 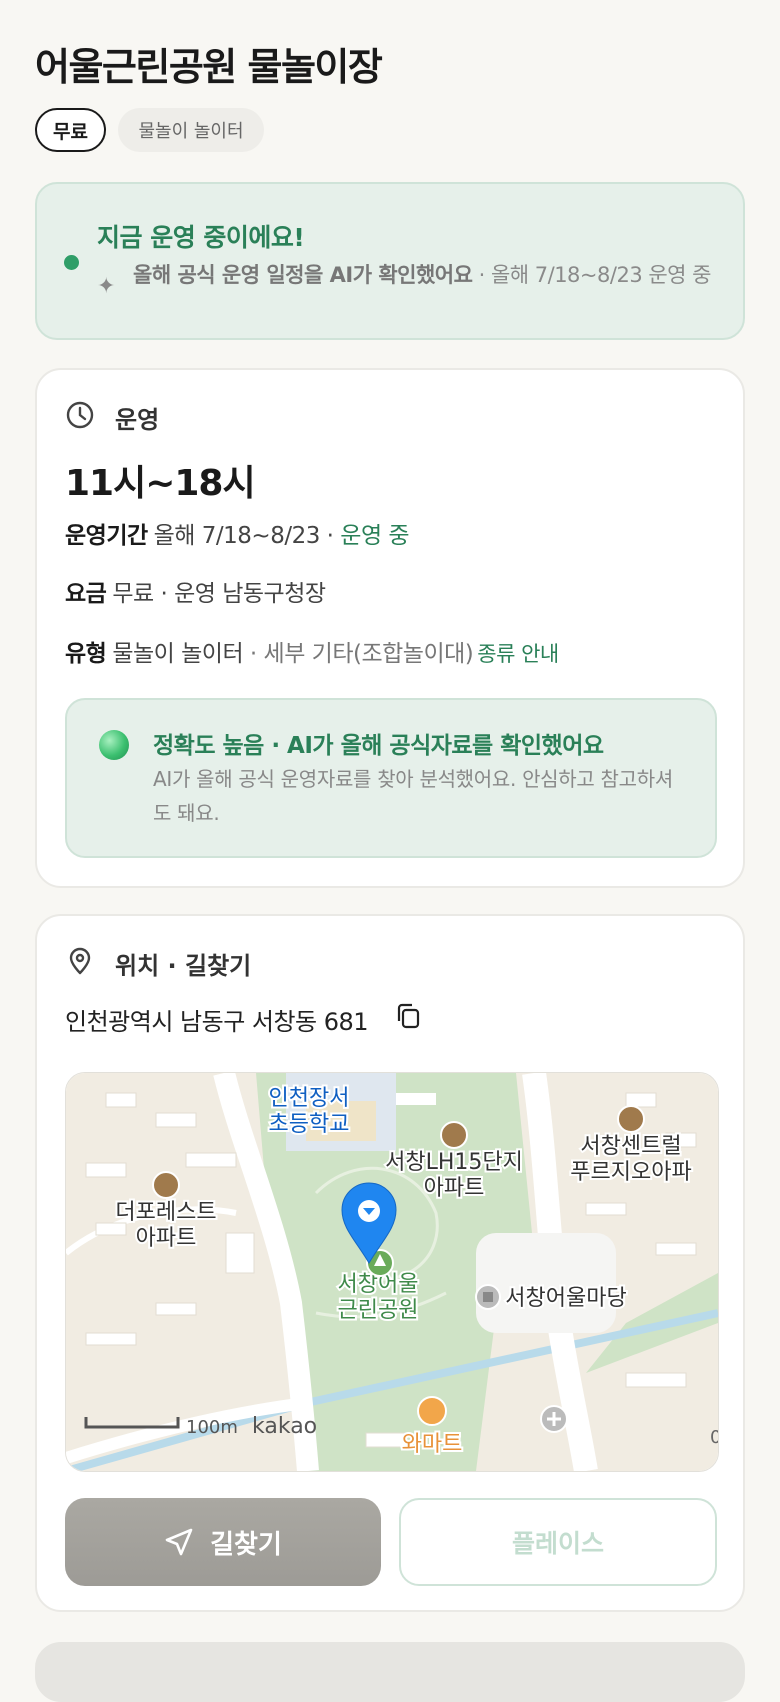 I want to click on map-label-forest-1: 더포레스트, so click(x=165, y=1212).